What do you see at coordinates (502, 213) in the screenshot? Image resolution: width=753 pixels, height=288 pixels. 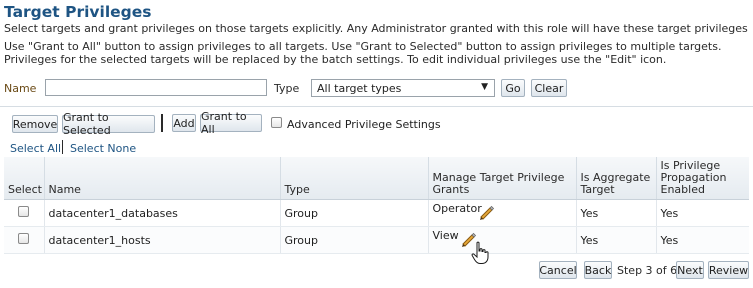 I see `grants-cell: Operator` at bounding box center [502, 213].